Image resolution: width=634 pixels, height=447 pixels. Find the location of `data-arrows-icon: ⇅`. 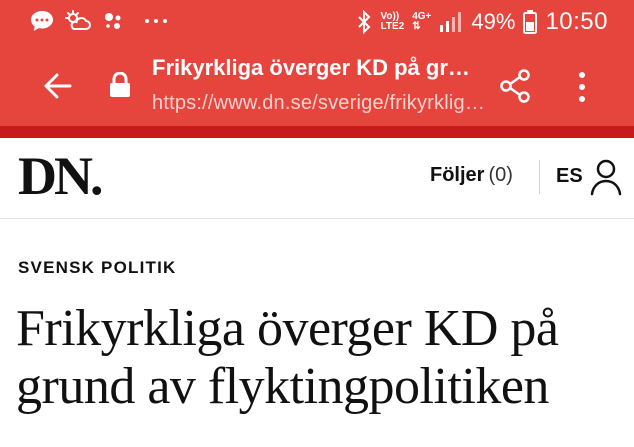

data-arrows-icon: ⇅ is located at coordinates (416, 26).